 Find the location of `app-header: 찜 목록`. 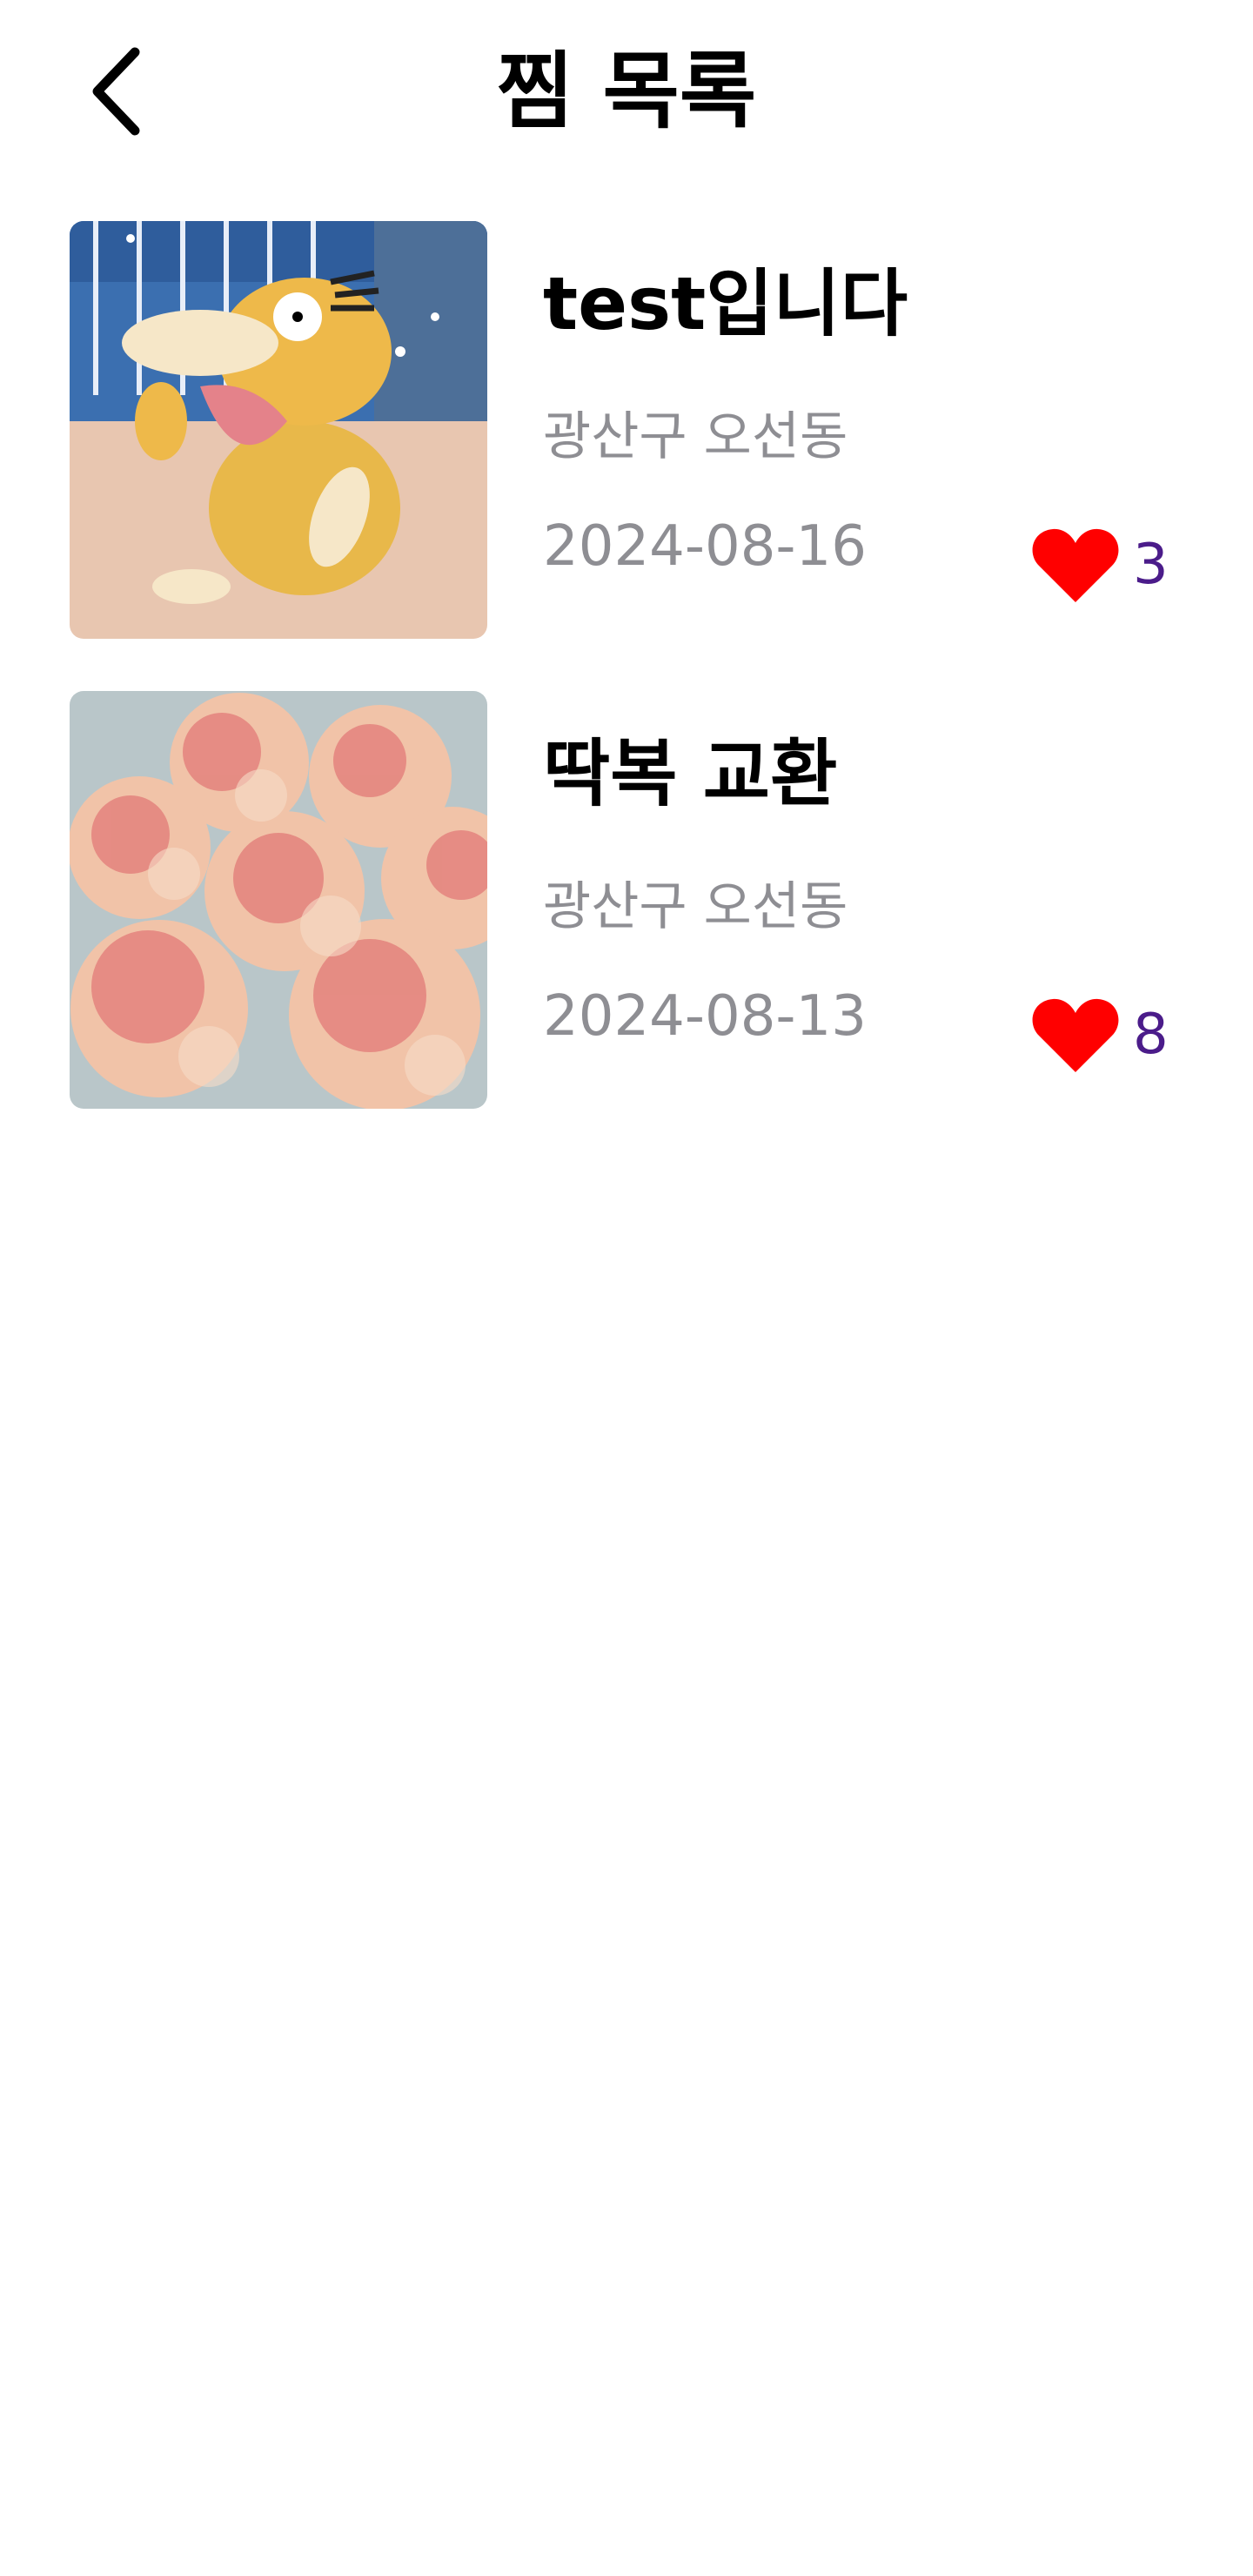

app-header: 찜 목록 is located at coordinates (626, 91).